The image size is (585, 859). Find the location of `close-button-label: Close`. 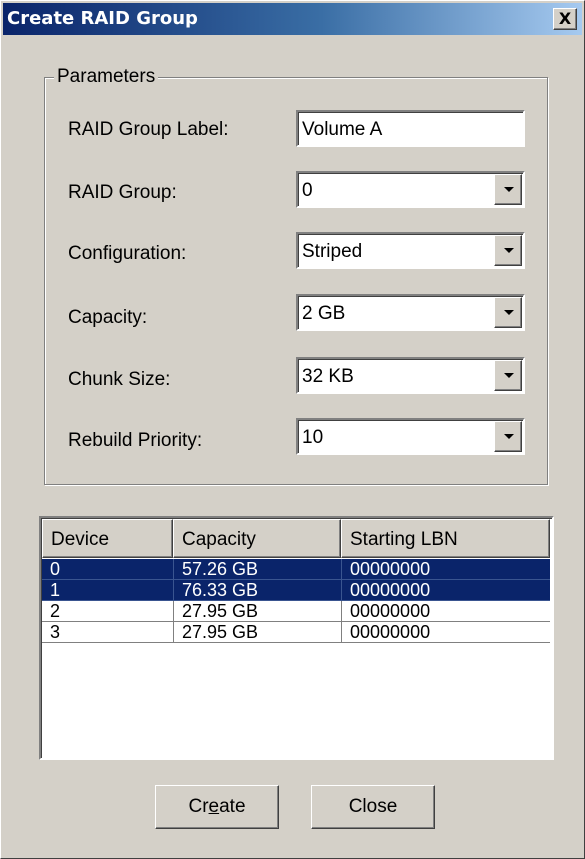

close-button-label: Close is located at coordinates (373, 806).